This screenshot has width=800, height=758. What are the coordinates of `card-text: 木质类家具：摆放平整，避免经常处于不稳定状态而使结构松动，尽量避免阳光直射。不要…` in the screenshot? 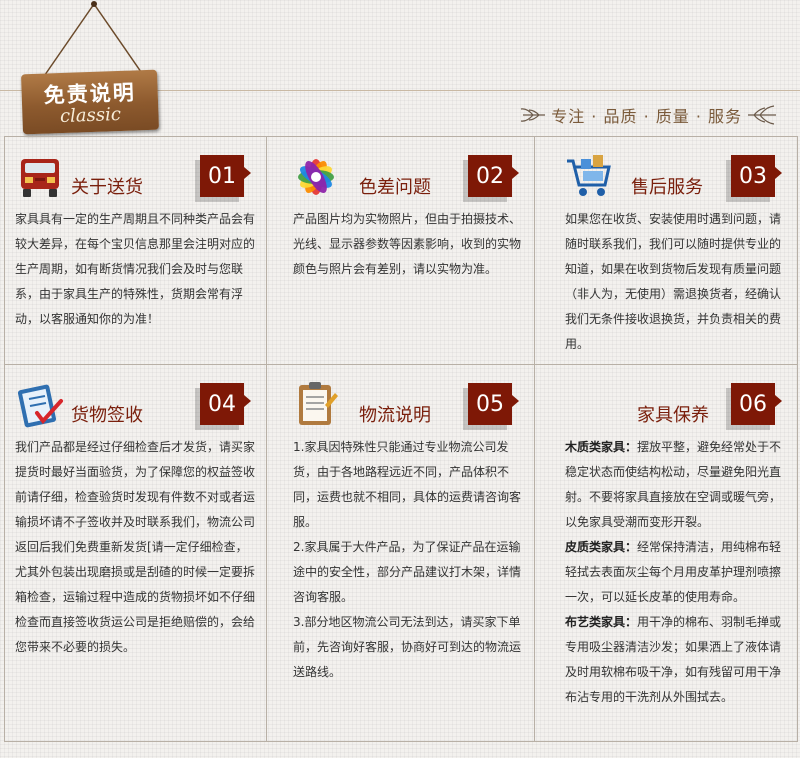 It's located at (676, 572).